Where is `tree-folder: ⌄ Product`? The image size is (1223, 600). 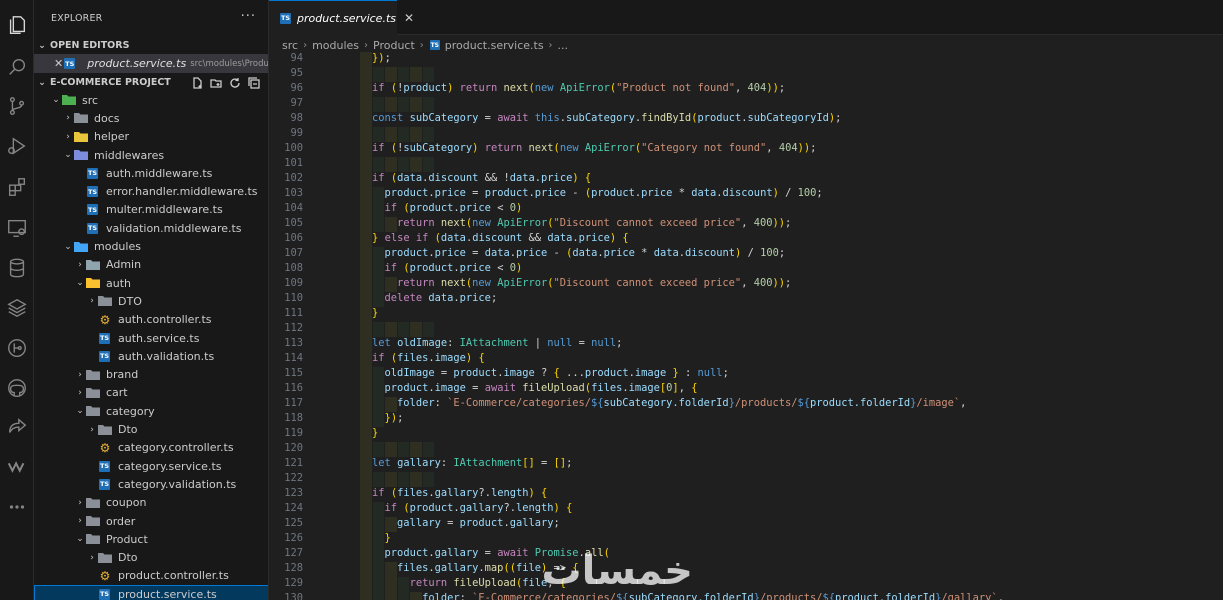 tree-folder: ⌄ Product is located at coordinates (151, 539).